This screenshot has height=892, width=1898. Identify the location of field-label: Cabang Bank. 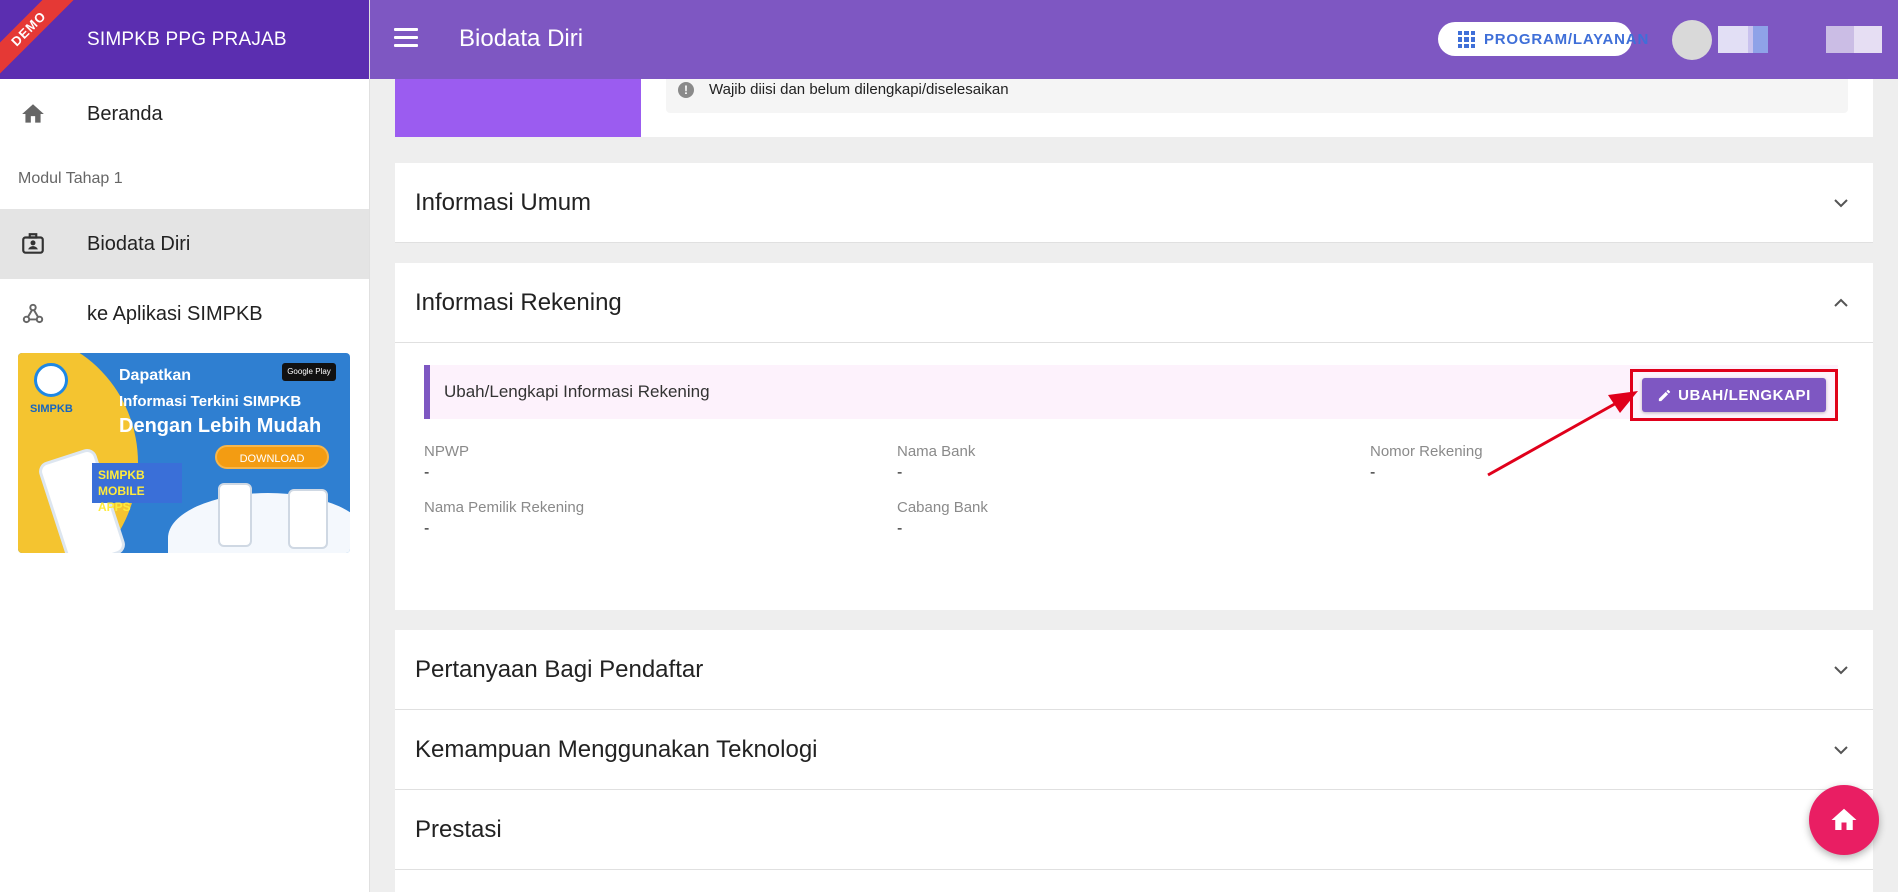
(942, 507).